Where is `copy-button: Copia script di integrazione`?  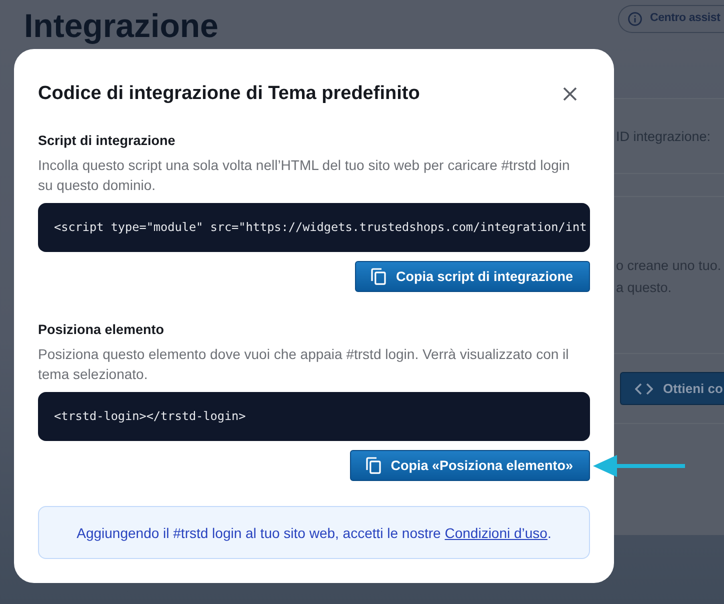
copy-button: Copia script di integrazione is located at coordinates (472, 276).